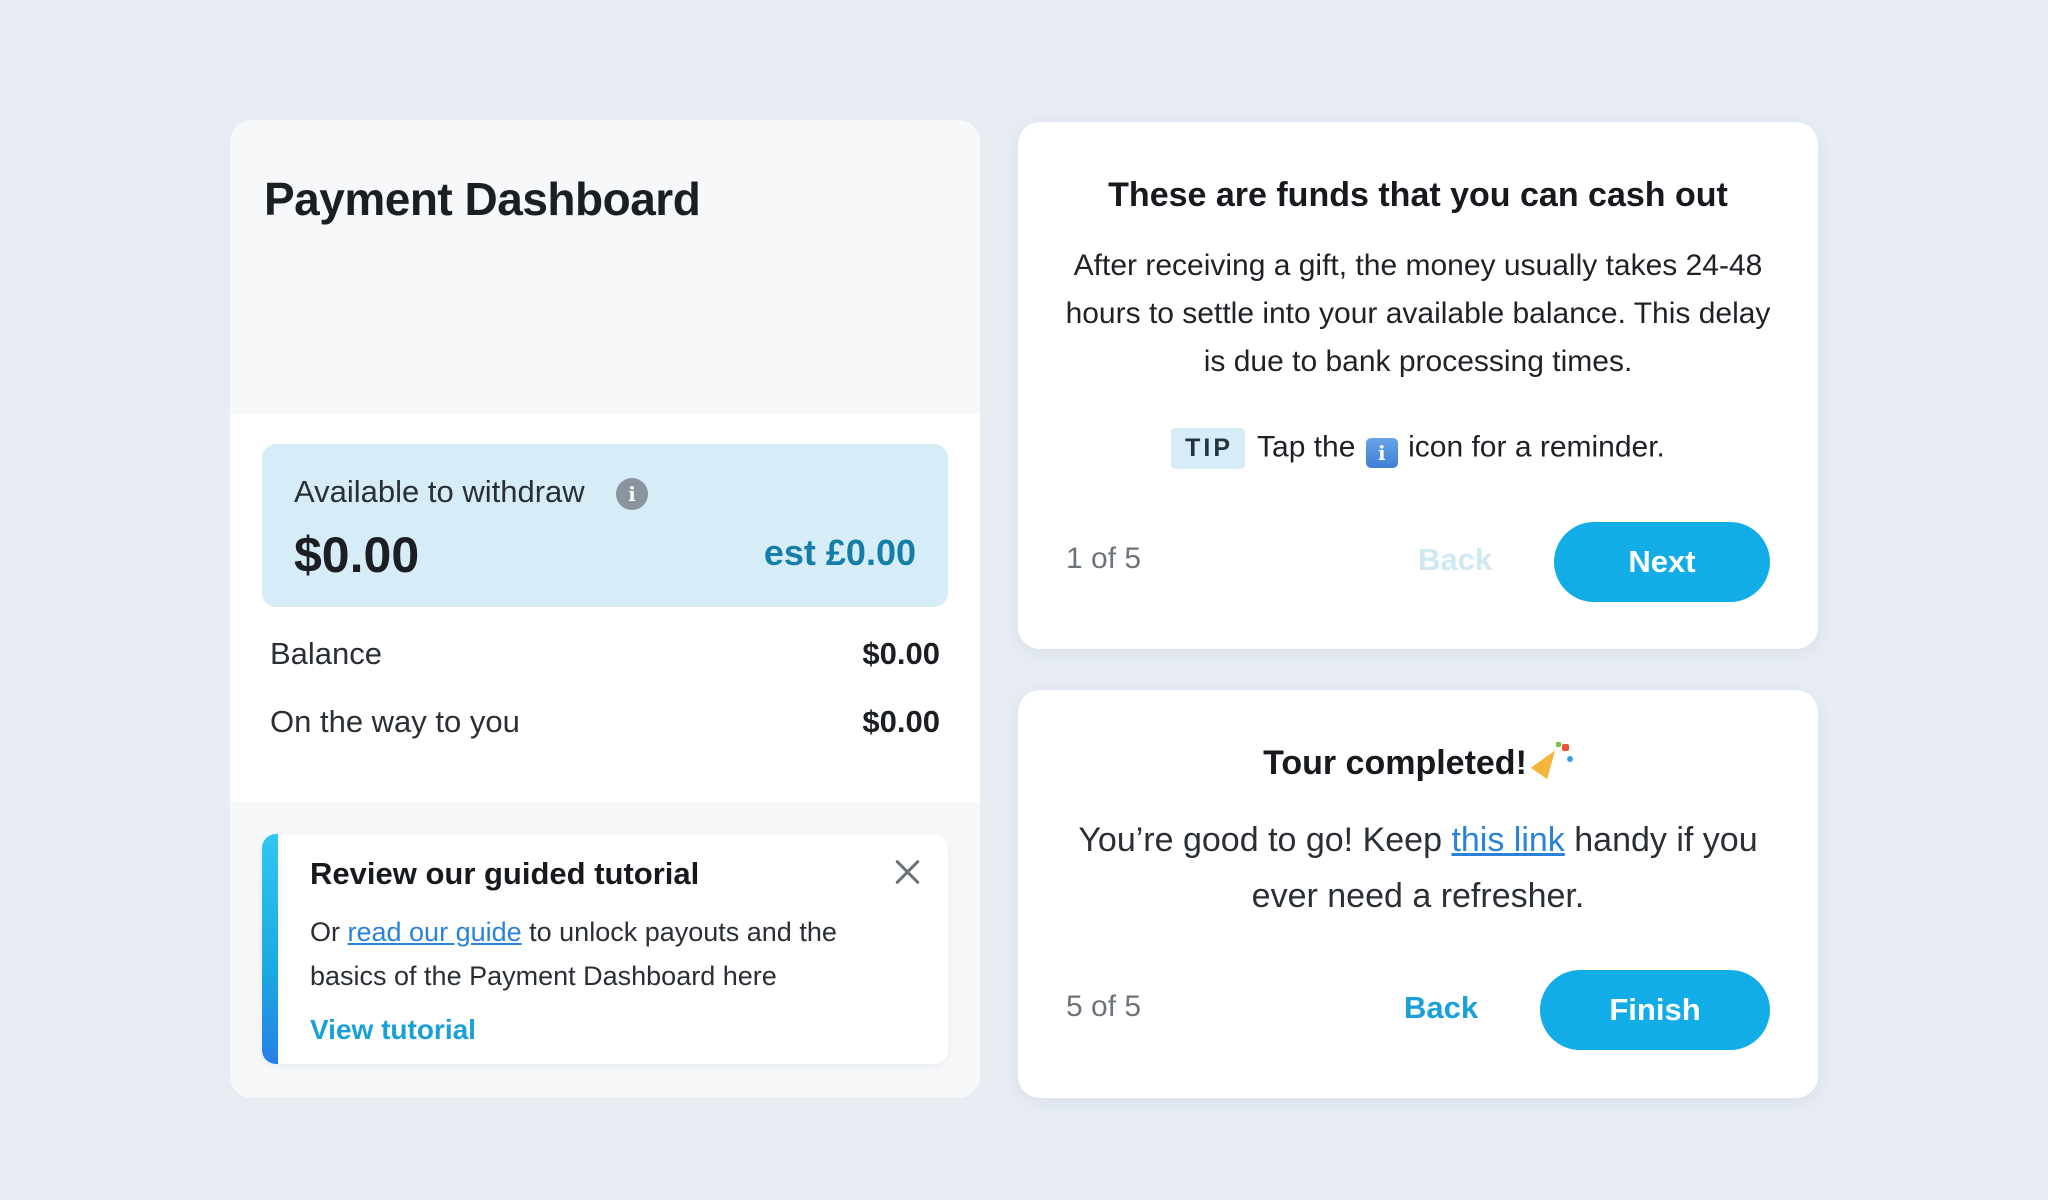 This screenshot has width=2048, height=1200. I want to click on available-amount: $0.00, so click(357, 555).